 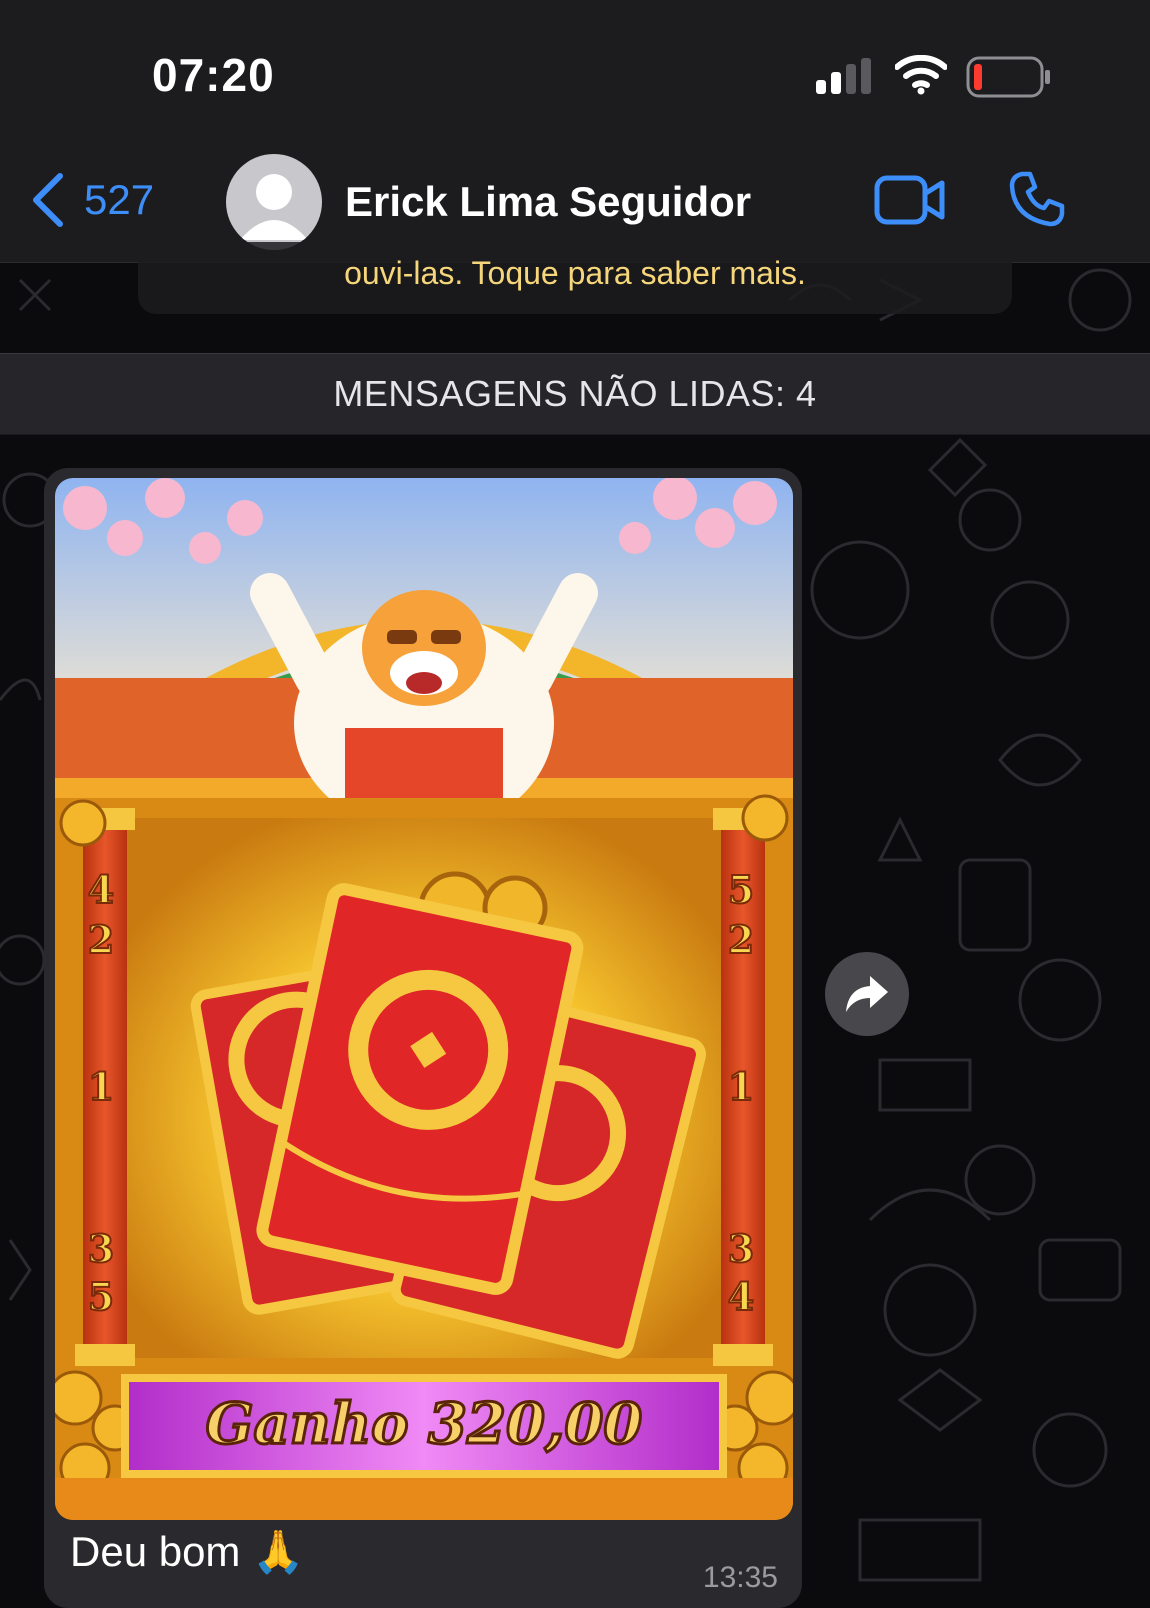 I want to click on right-reel-digit: 3, so click(x=741, y=1248).